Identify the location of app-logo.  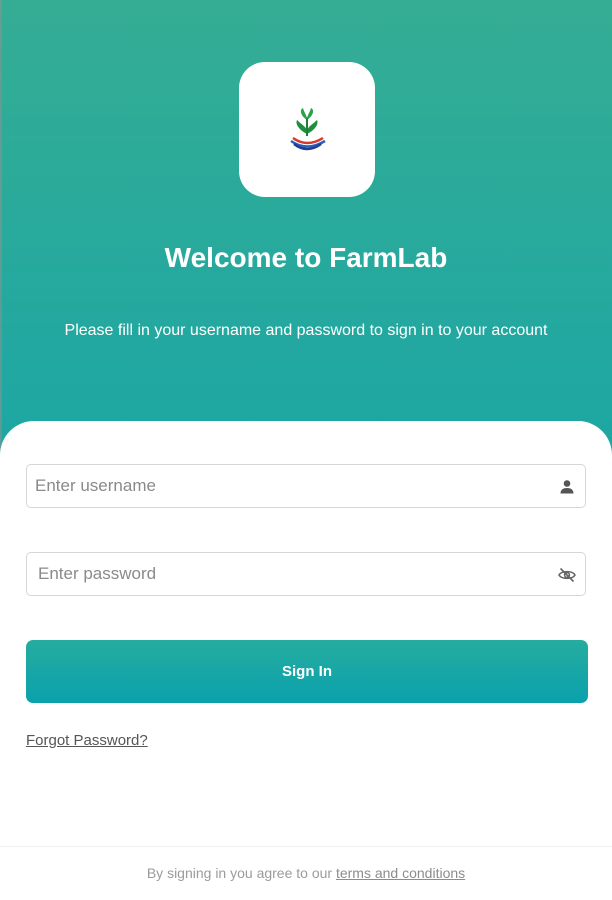
(307, 129).